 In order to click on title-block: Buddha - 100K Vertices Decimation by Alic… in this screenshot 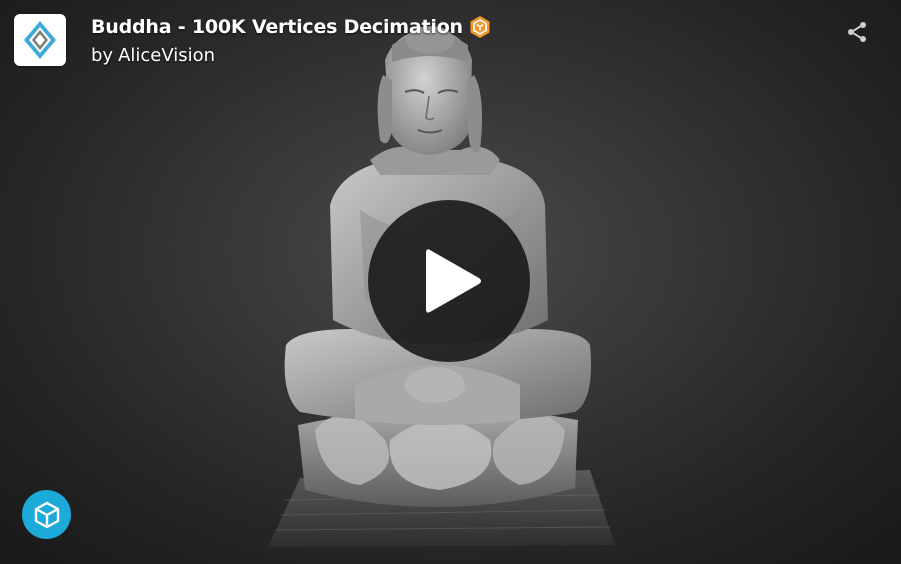, I will do `click(291, 40)`.